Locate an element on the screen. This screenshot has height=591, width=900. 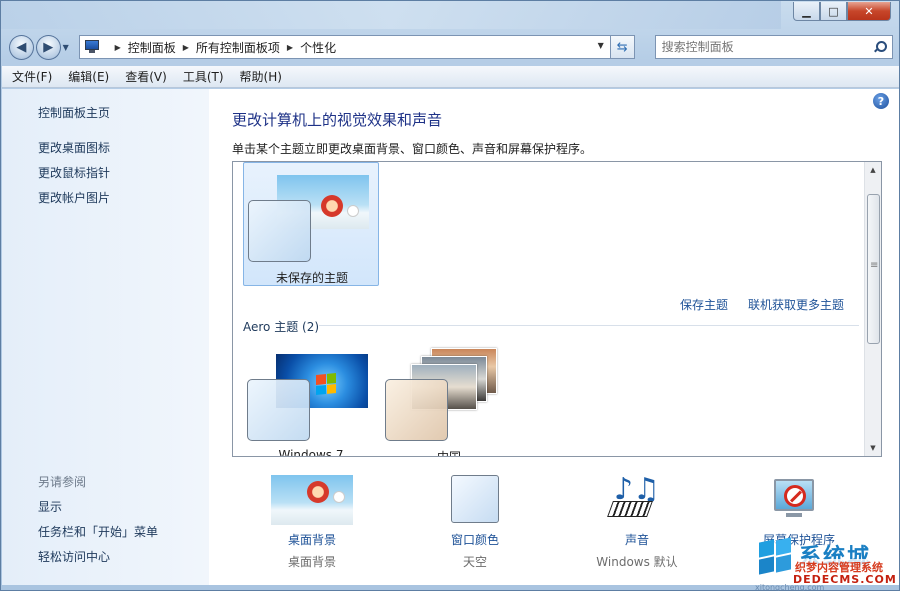
sounds-icon: ♪♫ is located at coordinates (637, 500).